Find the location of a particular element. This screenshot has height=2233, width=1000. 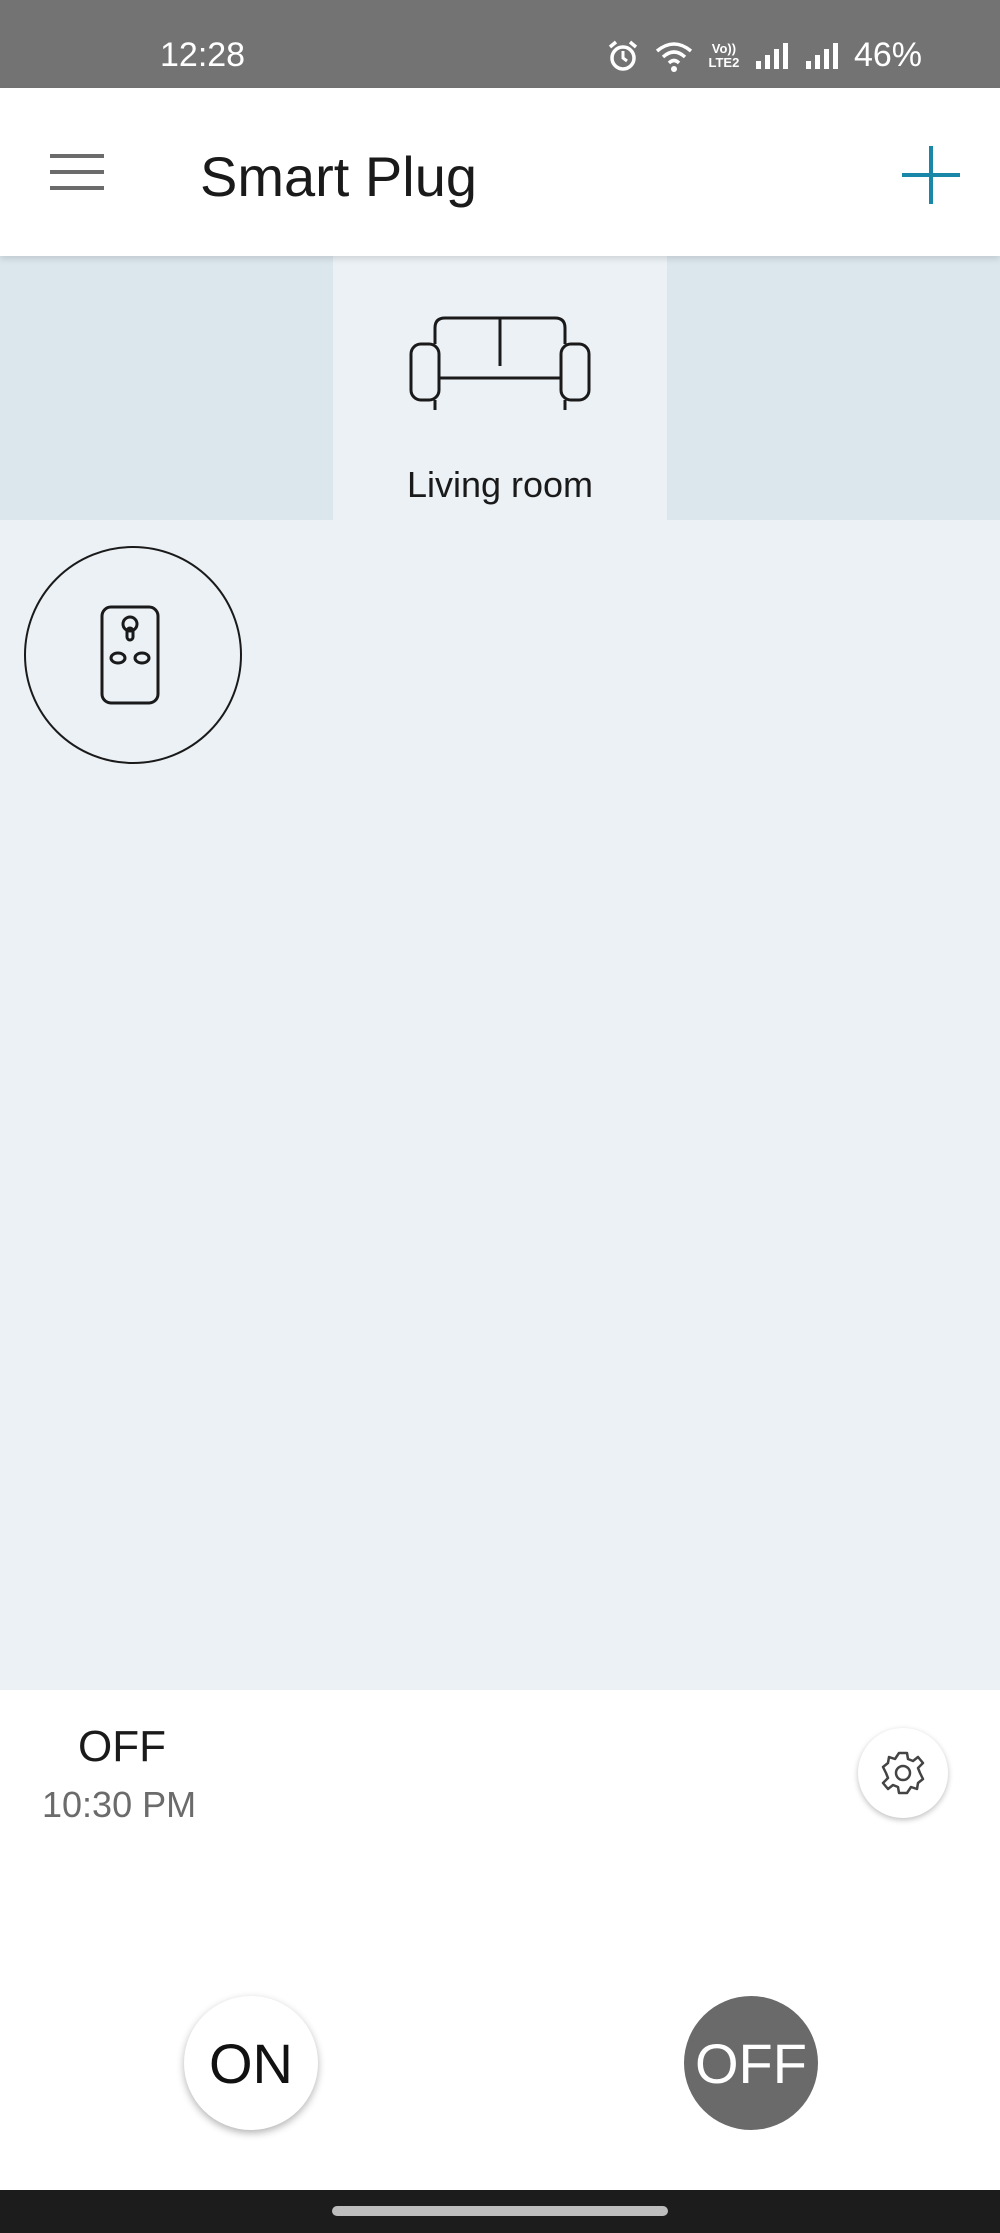

gear-icon is located at coordinates (903, 1773).